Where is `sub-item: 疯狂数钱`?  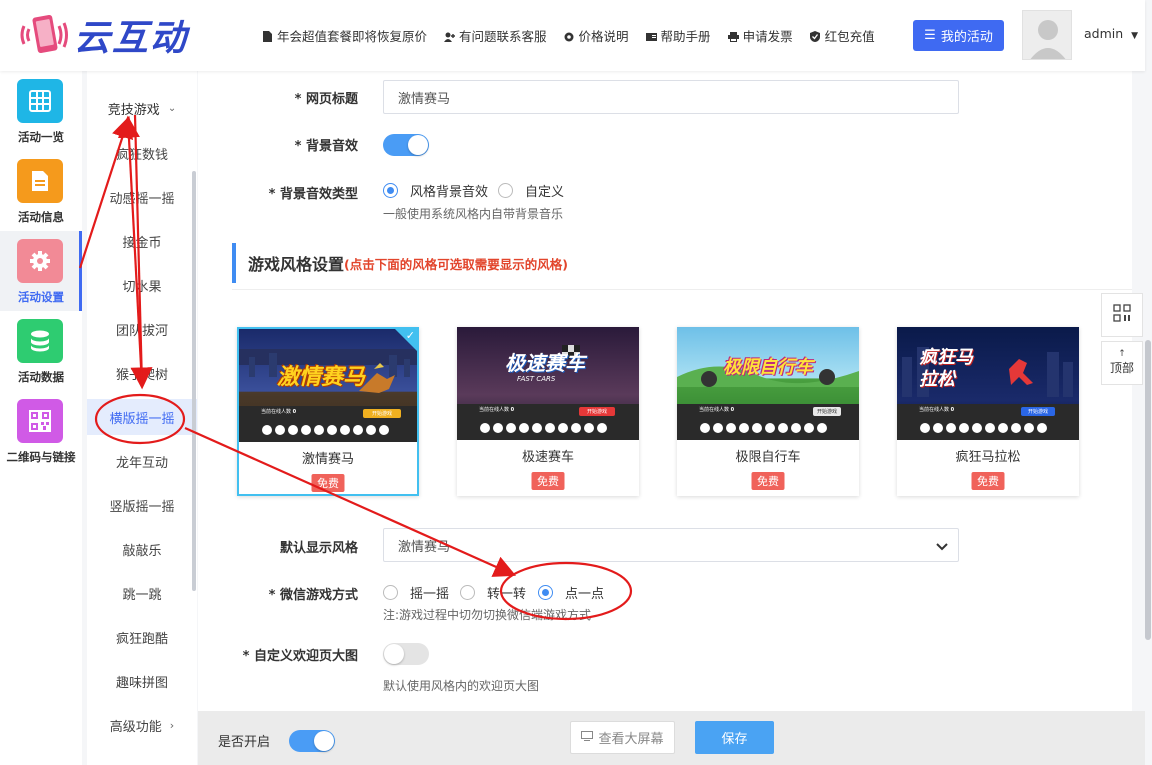
sub-item: 疯狂数钱 is located at coordinates (142, 153).